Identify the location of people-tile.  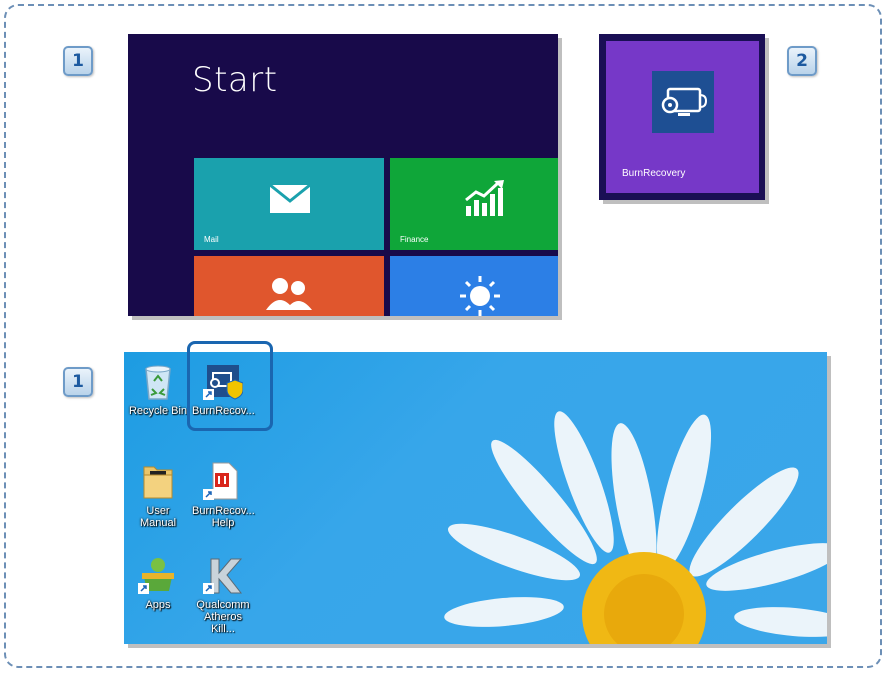
(289, 286).